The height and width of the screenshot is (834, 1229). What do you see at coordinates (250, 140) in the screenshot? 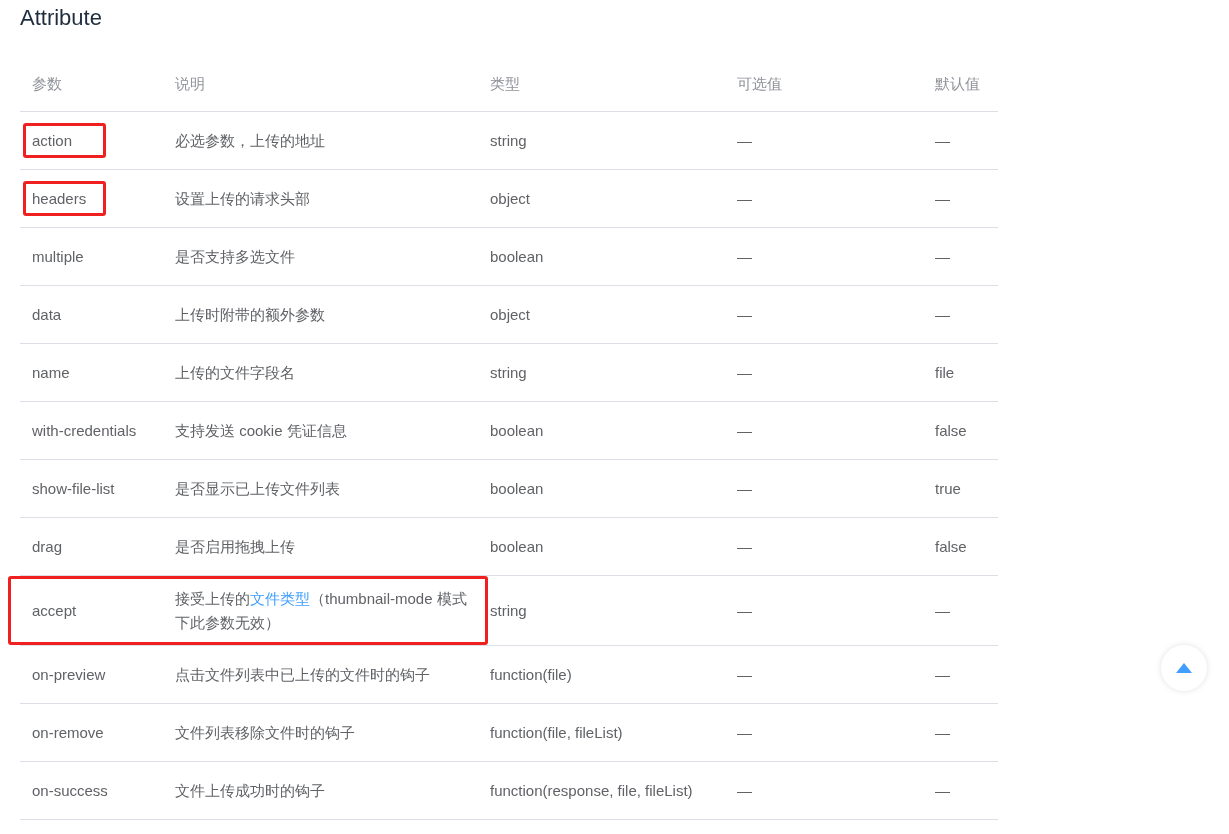
I see `table-cell-text: 必选参数，上传的地址` at bounding box center [250, 140].